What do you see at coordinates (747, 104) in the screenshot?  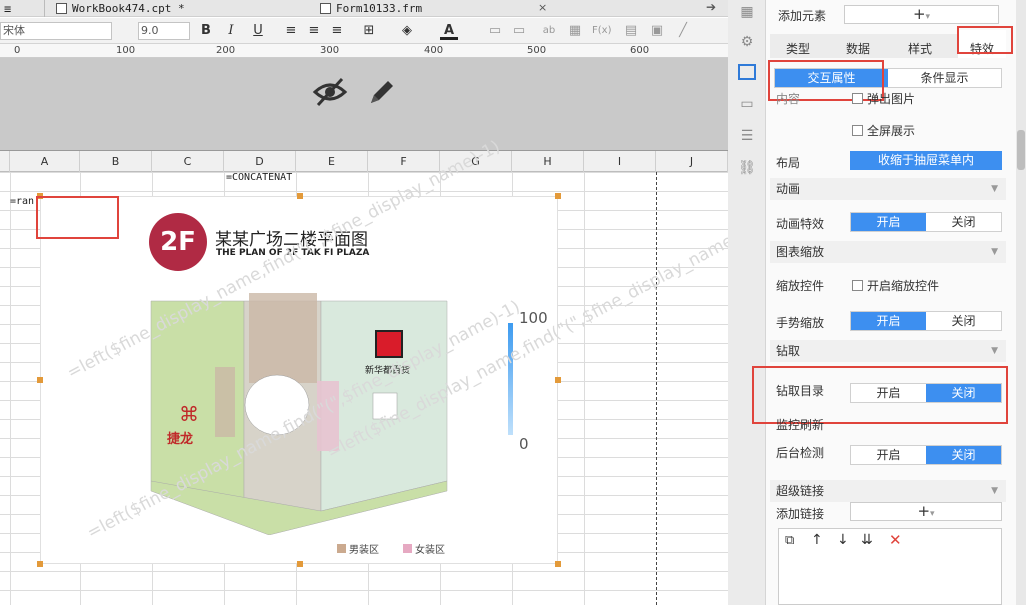 I see `form-icon: ▭` at bounding box center [747, 104].